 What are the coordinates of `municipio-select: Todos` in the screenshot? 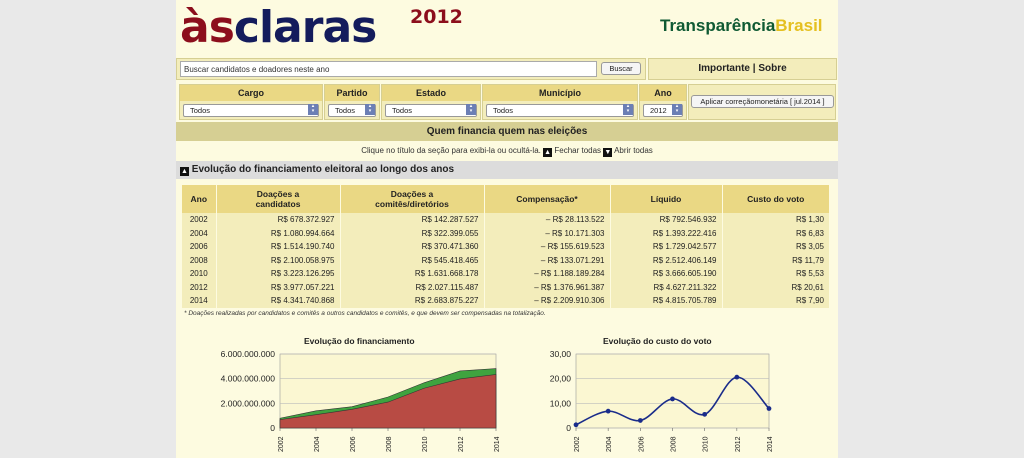 It's located at (560, 110).